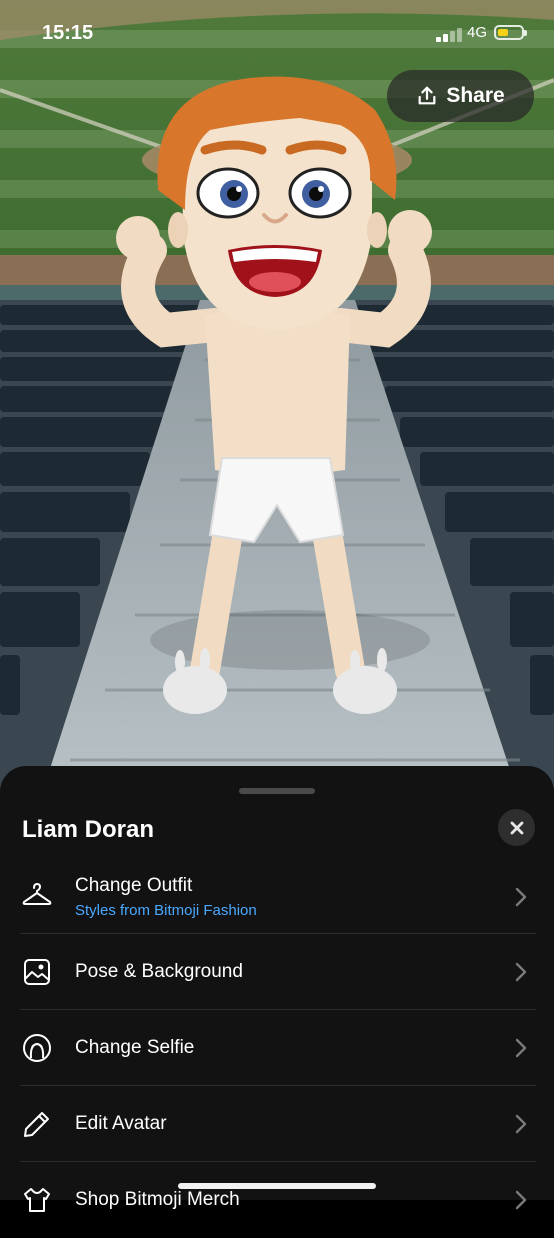 This screenshot has width=554, height=1238. What do you see at coordinates (37, 1200) in the screenshot?
I see `merch-icon` at bounding box center [37, 1200].